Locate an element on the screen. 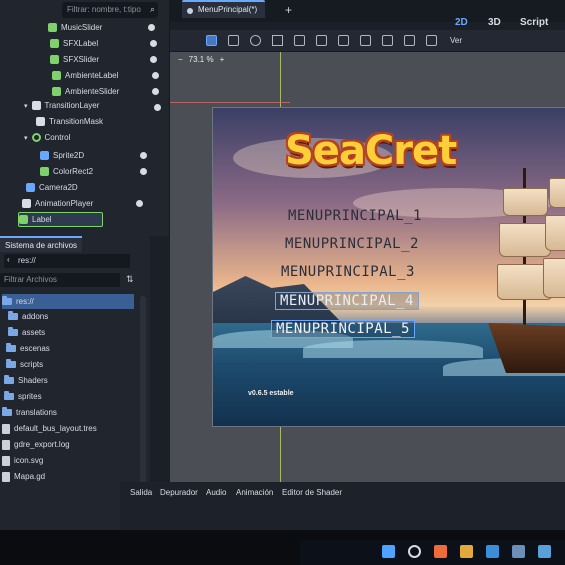 Image resolution: width=565 pixels, height=565 pixels. scene-tab-bar: MenuPrincipal(*) + 2D 3D Script is located at coordinates (367, 14).